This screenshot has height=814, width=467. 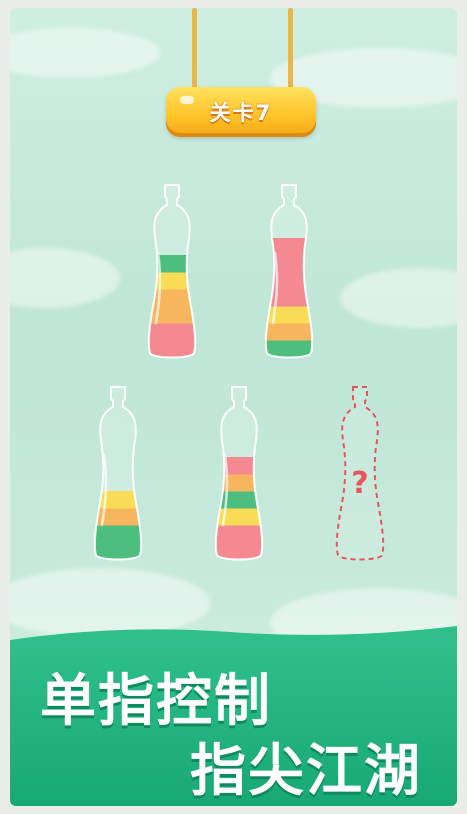 I want to click on question-mark: ?, so click(x=359, y=483).